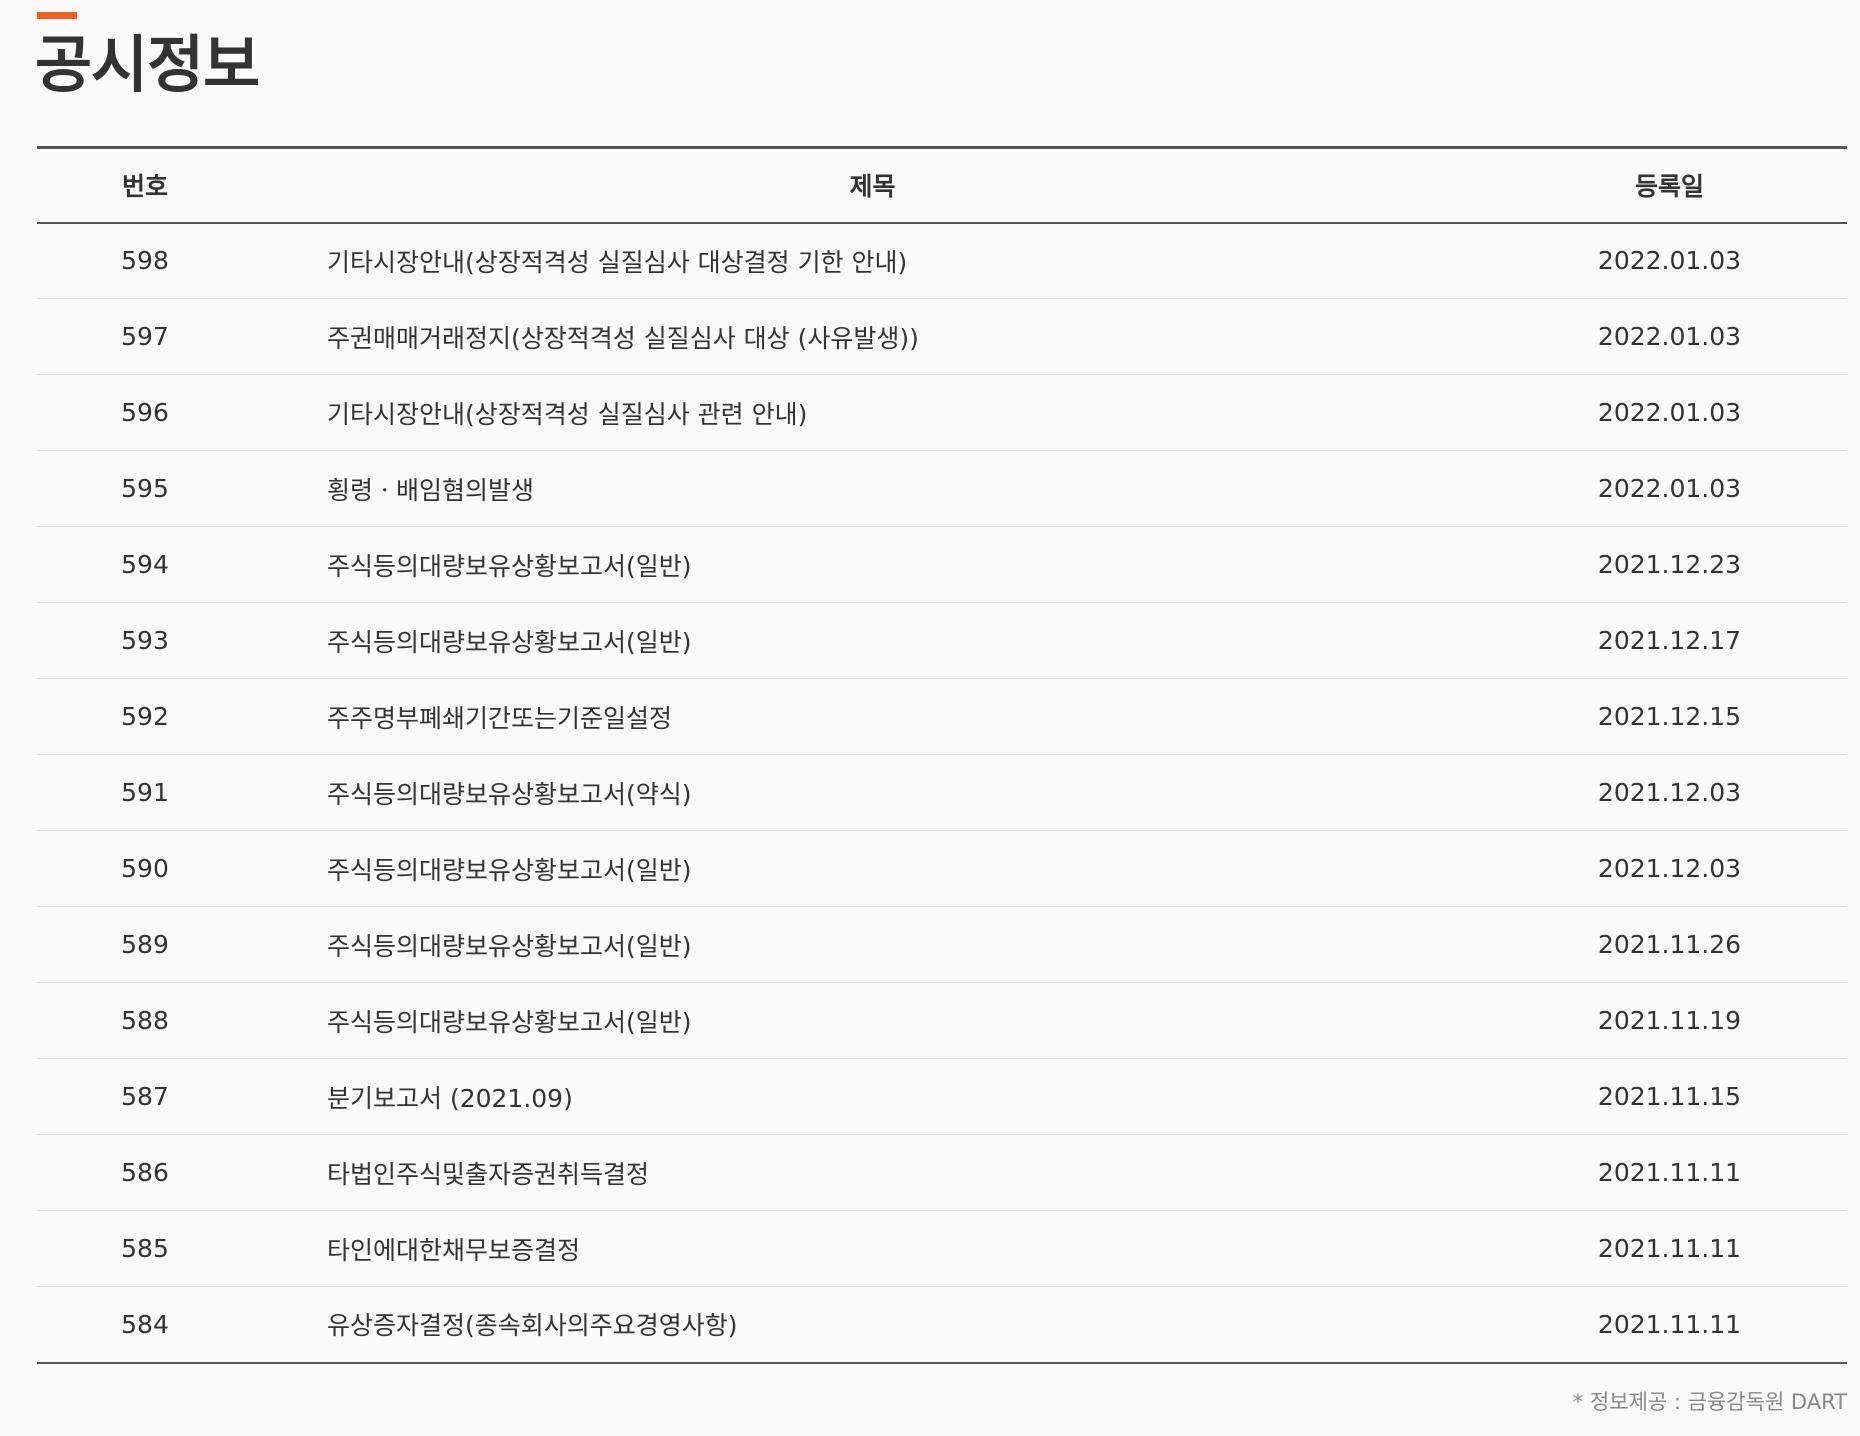 The image size is (1860, 1436). Describe the element at coordinates (1709, 1402) in the screenshot. I see `source-note: * 정보제공 : 금융감독원 DART` at that location.